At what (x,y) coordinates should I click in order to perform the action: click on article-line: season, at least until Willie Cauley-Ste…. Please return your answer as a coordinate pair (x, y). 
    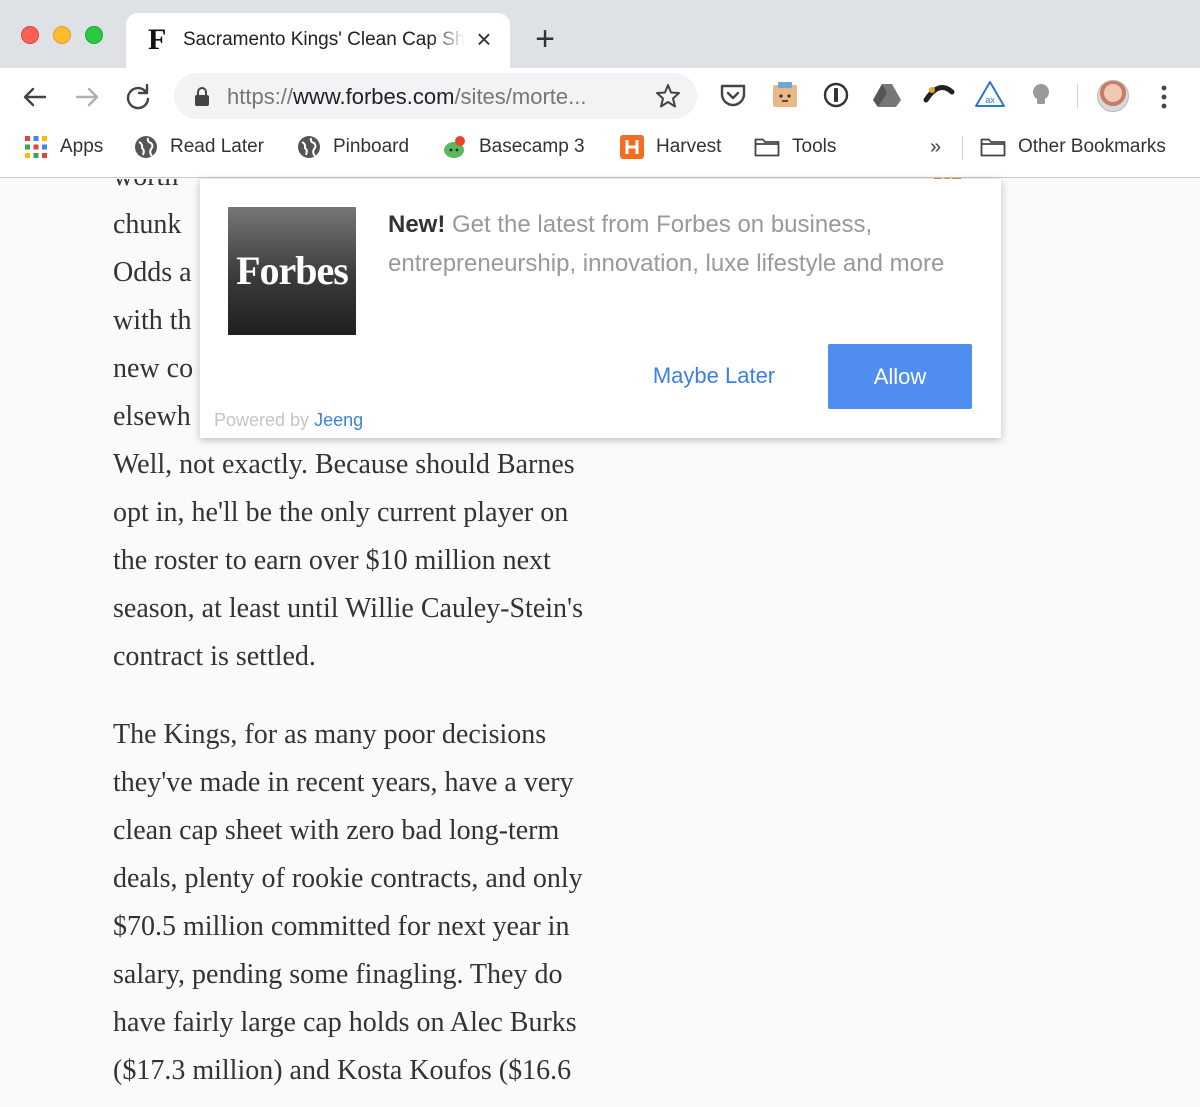
    Looking at the image, I should click on (348, 608).